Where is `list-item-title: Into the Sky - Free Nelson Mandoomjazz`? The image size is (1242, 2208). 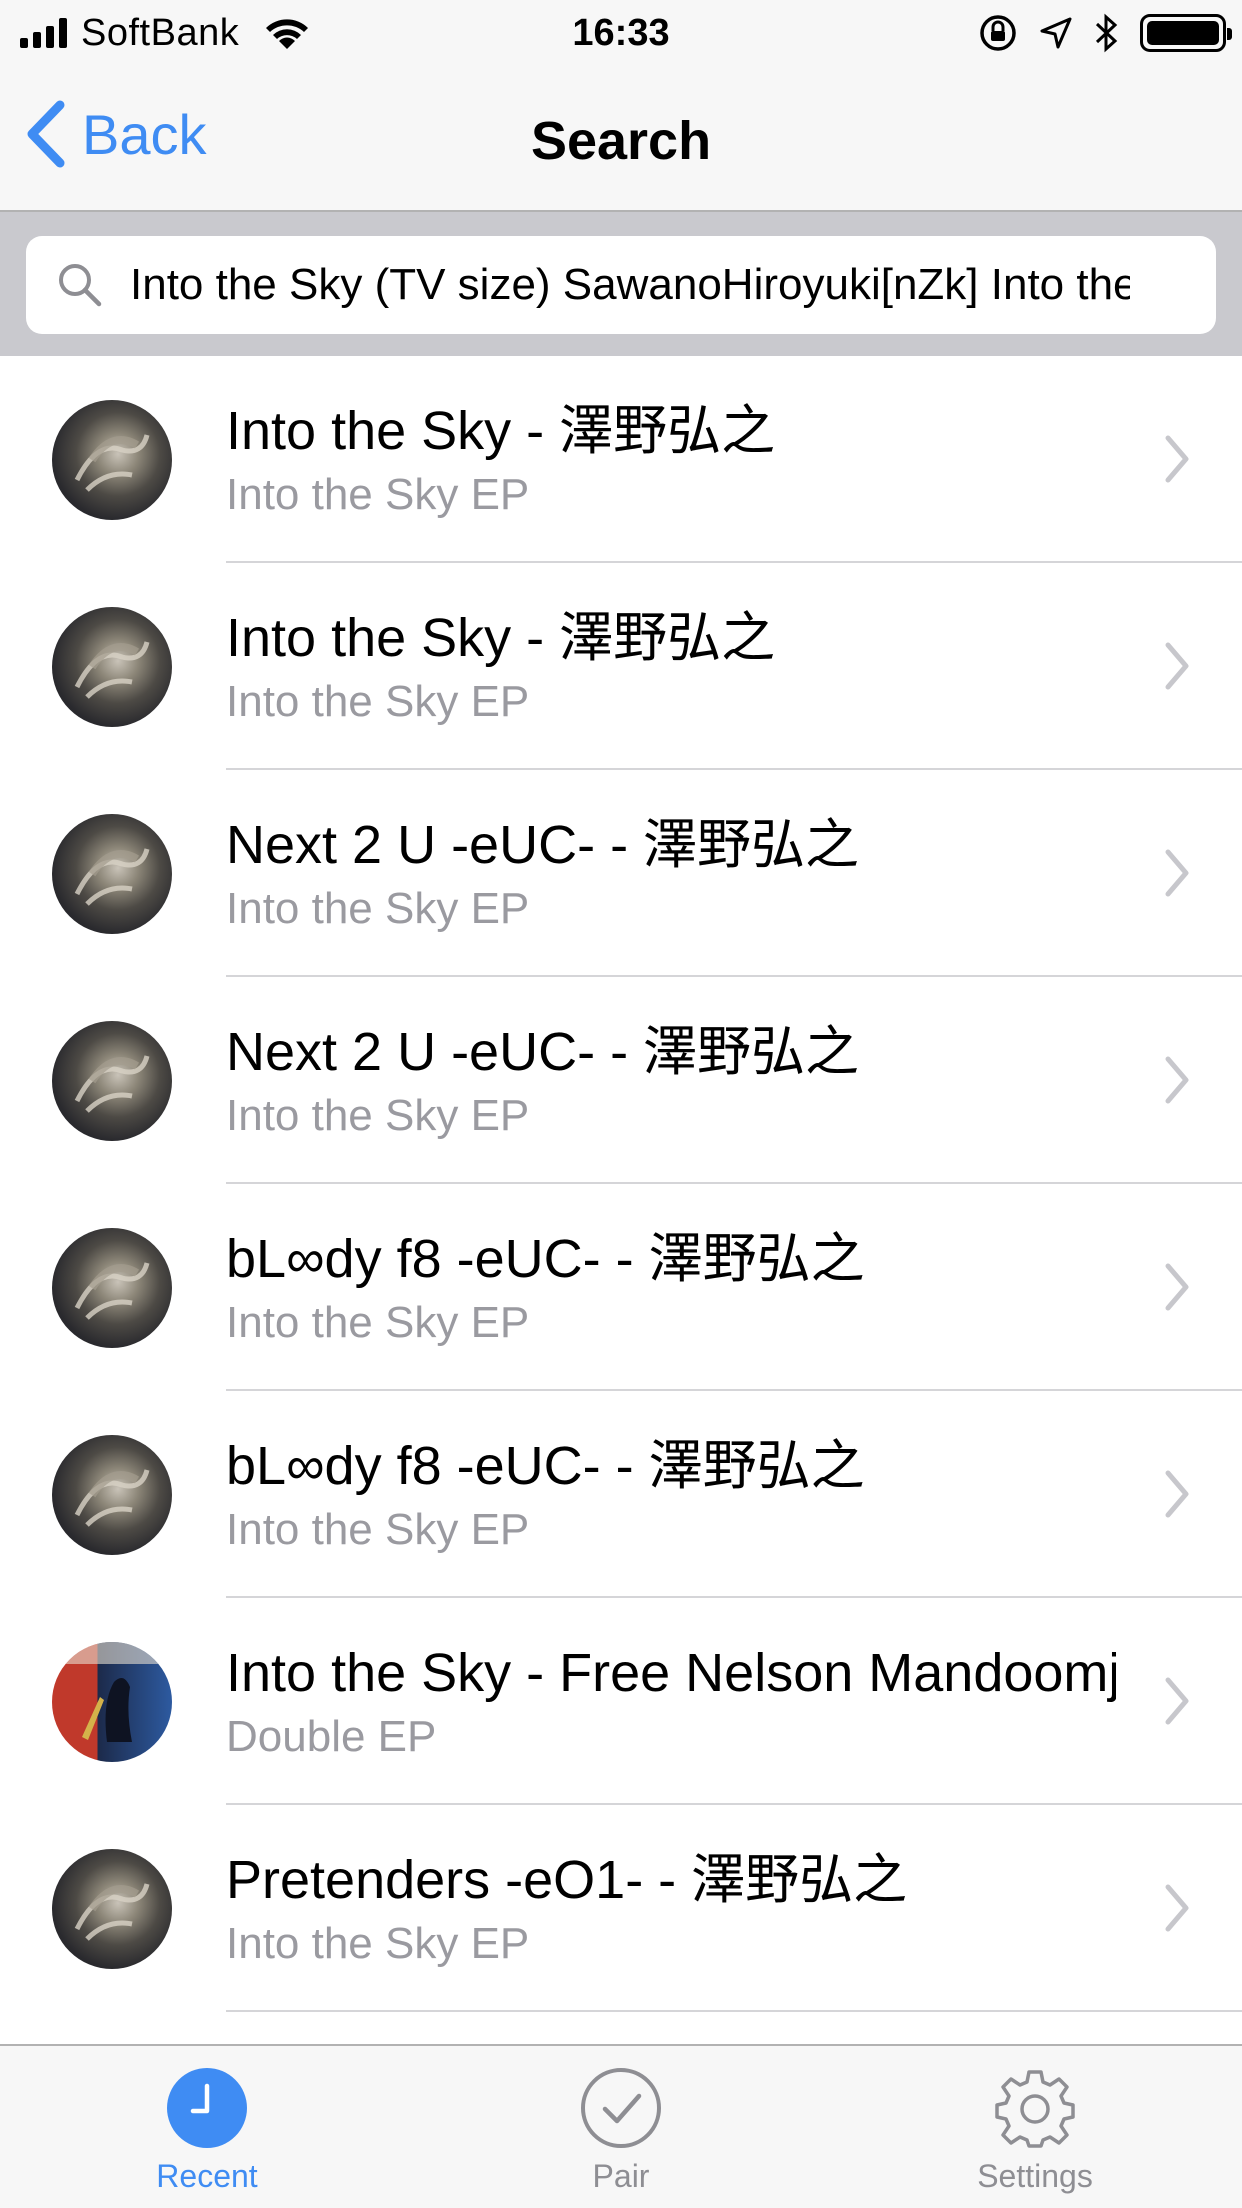 list-item-title: Into the Sky - Free Nelson Mandoomjazz is located at coordinates (671, 1673).